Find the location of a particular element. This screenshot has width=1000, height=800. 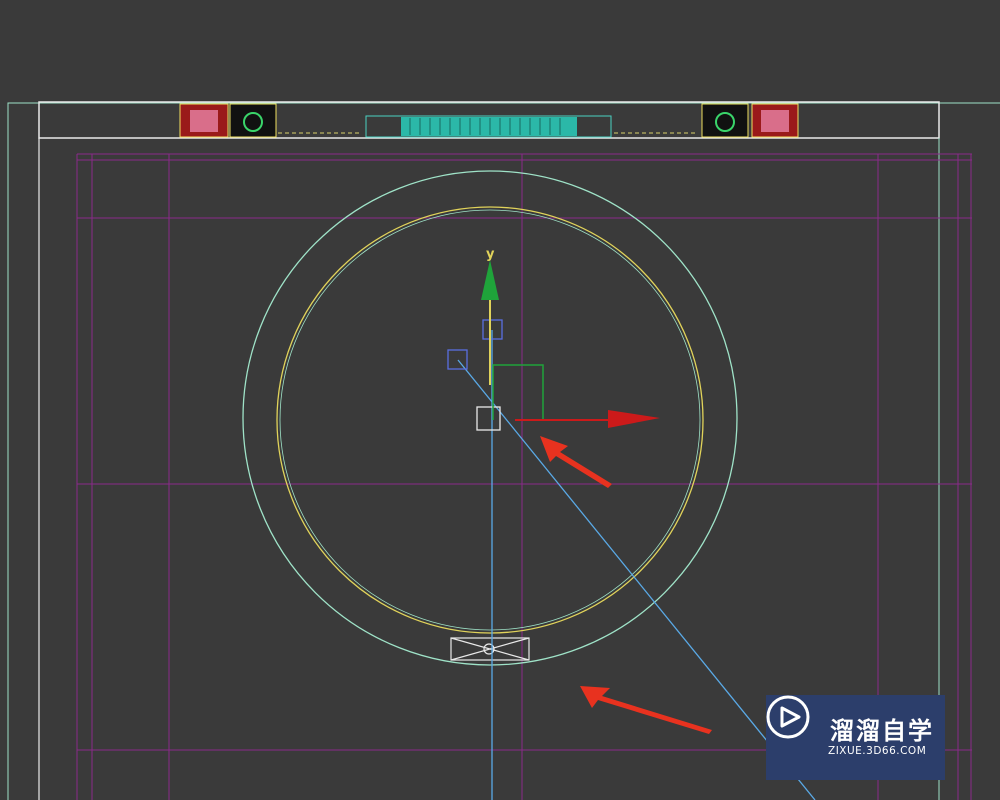

play-logo-icon is located at coordinates (788, 717).